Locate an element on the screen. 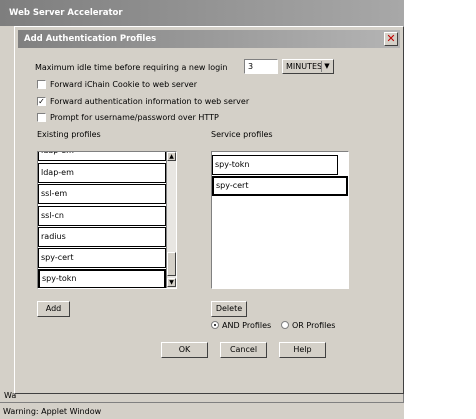  background-window-titlebar: Web Server Accelerator is located at coordinates (202, 13).